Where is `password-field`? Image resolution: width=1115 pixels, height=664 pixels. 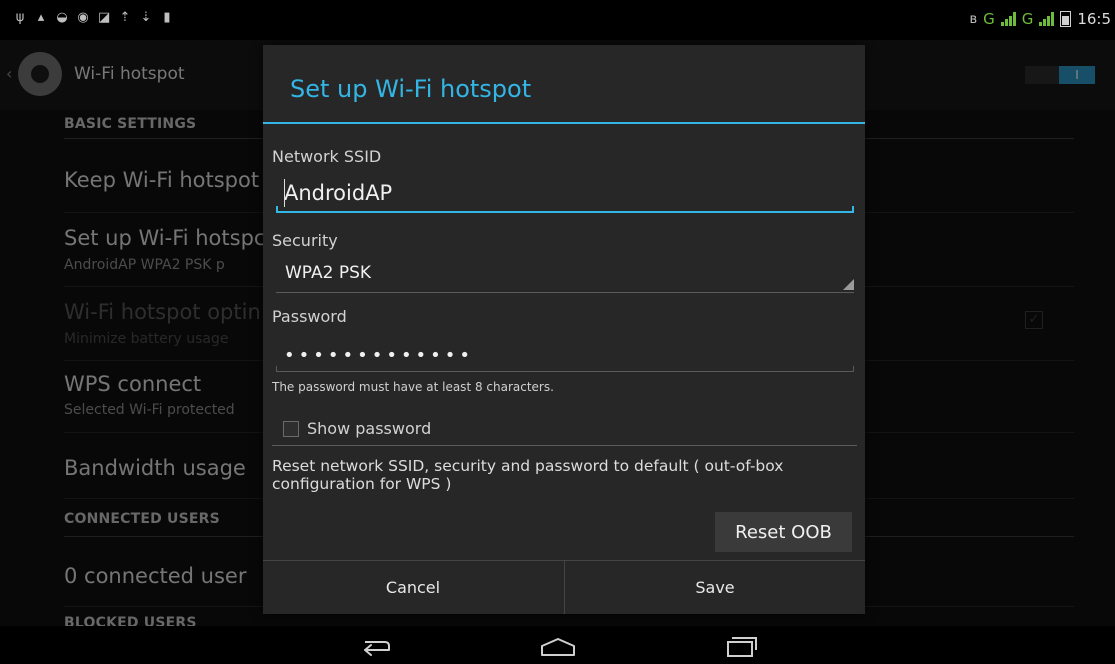 password-field is located at coordinates (569, 355).